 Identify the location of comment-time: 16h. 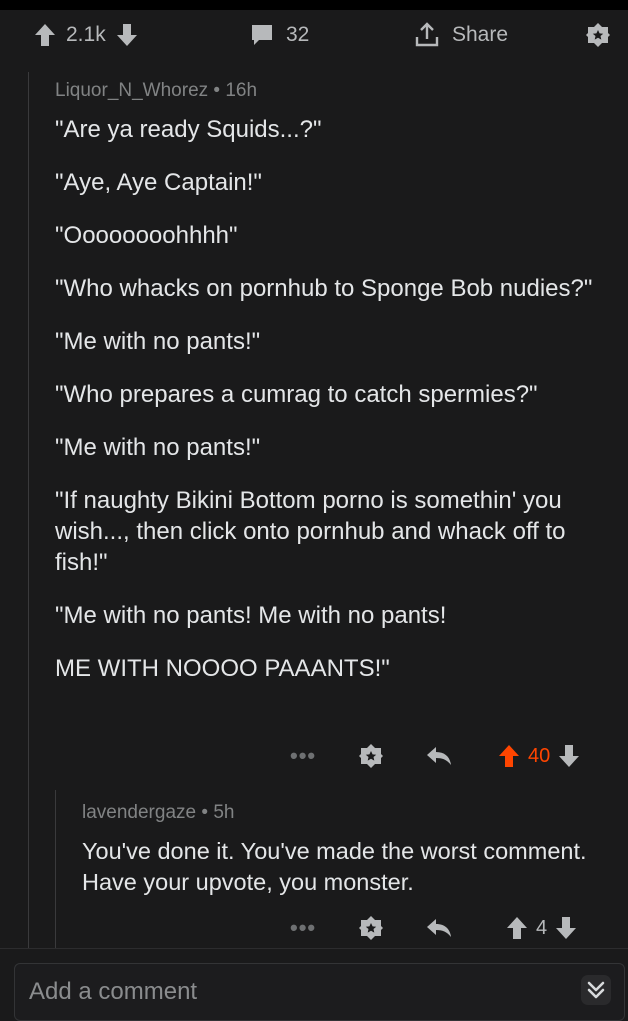
(241, 90).